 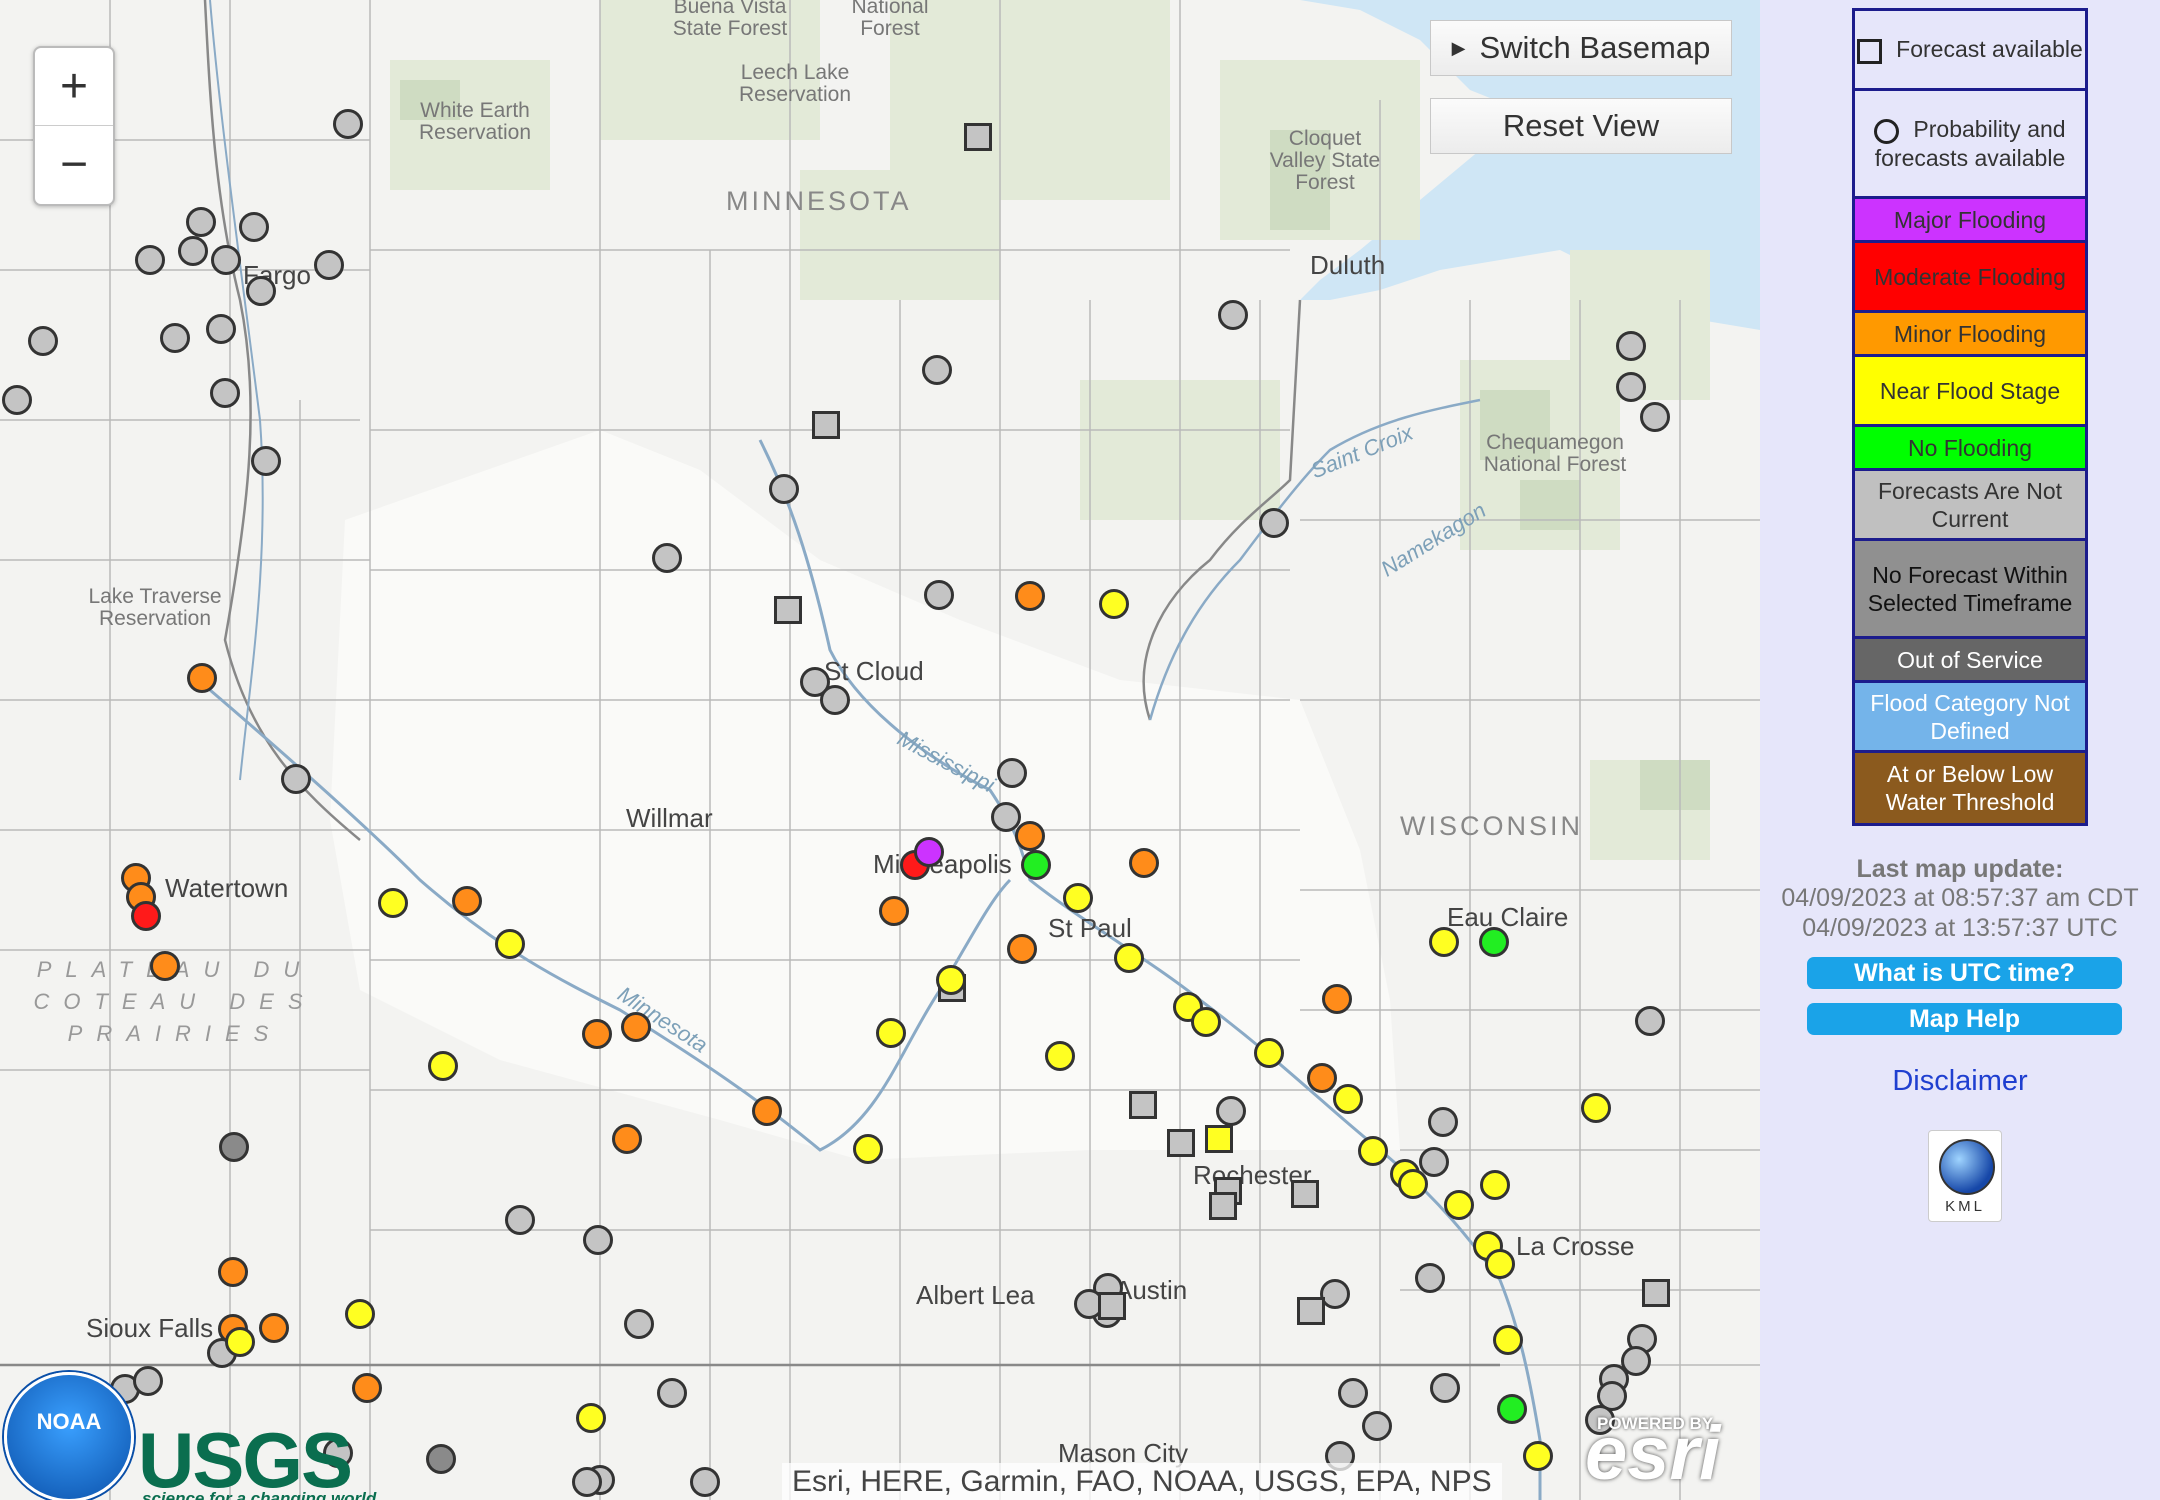 What do you see at coordinates (1219, 1139) in the screenshot?
I see `gauge-marker-yellow-square` at bounding box center [1219, 1139].